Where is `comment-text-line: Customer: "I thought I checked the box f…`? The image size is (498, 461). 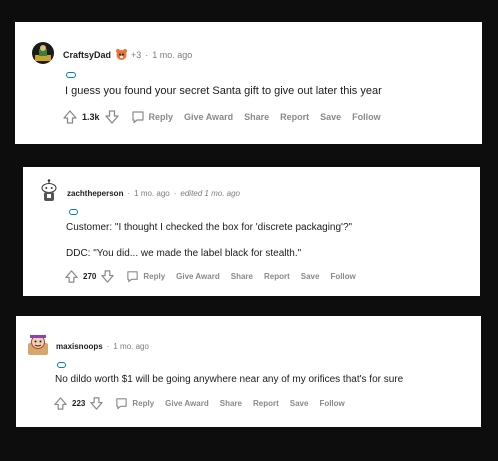
comment-text-line: Customer: "I thought I checked the box f… is located at coordinates (209, 227).